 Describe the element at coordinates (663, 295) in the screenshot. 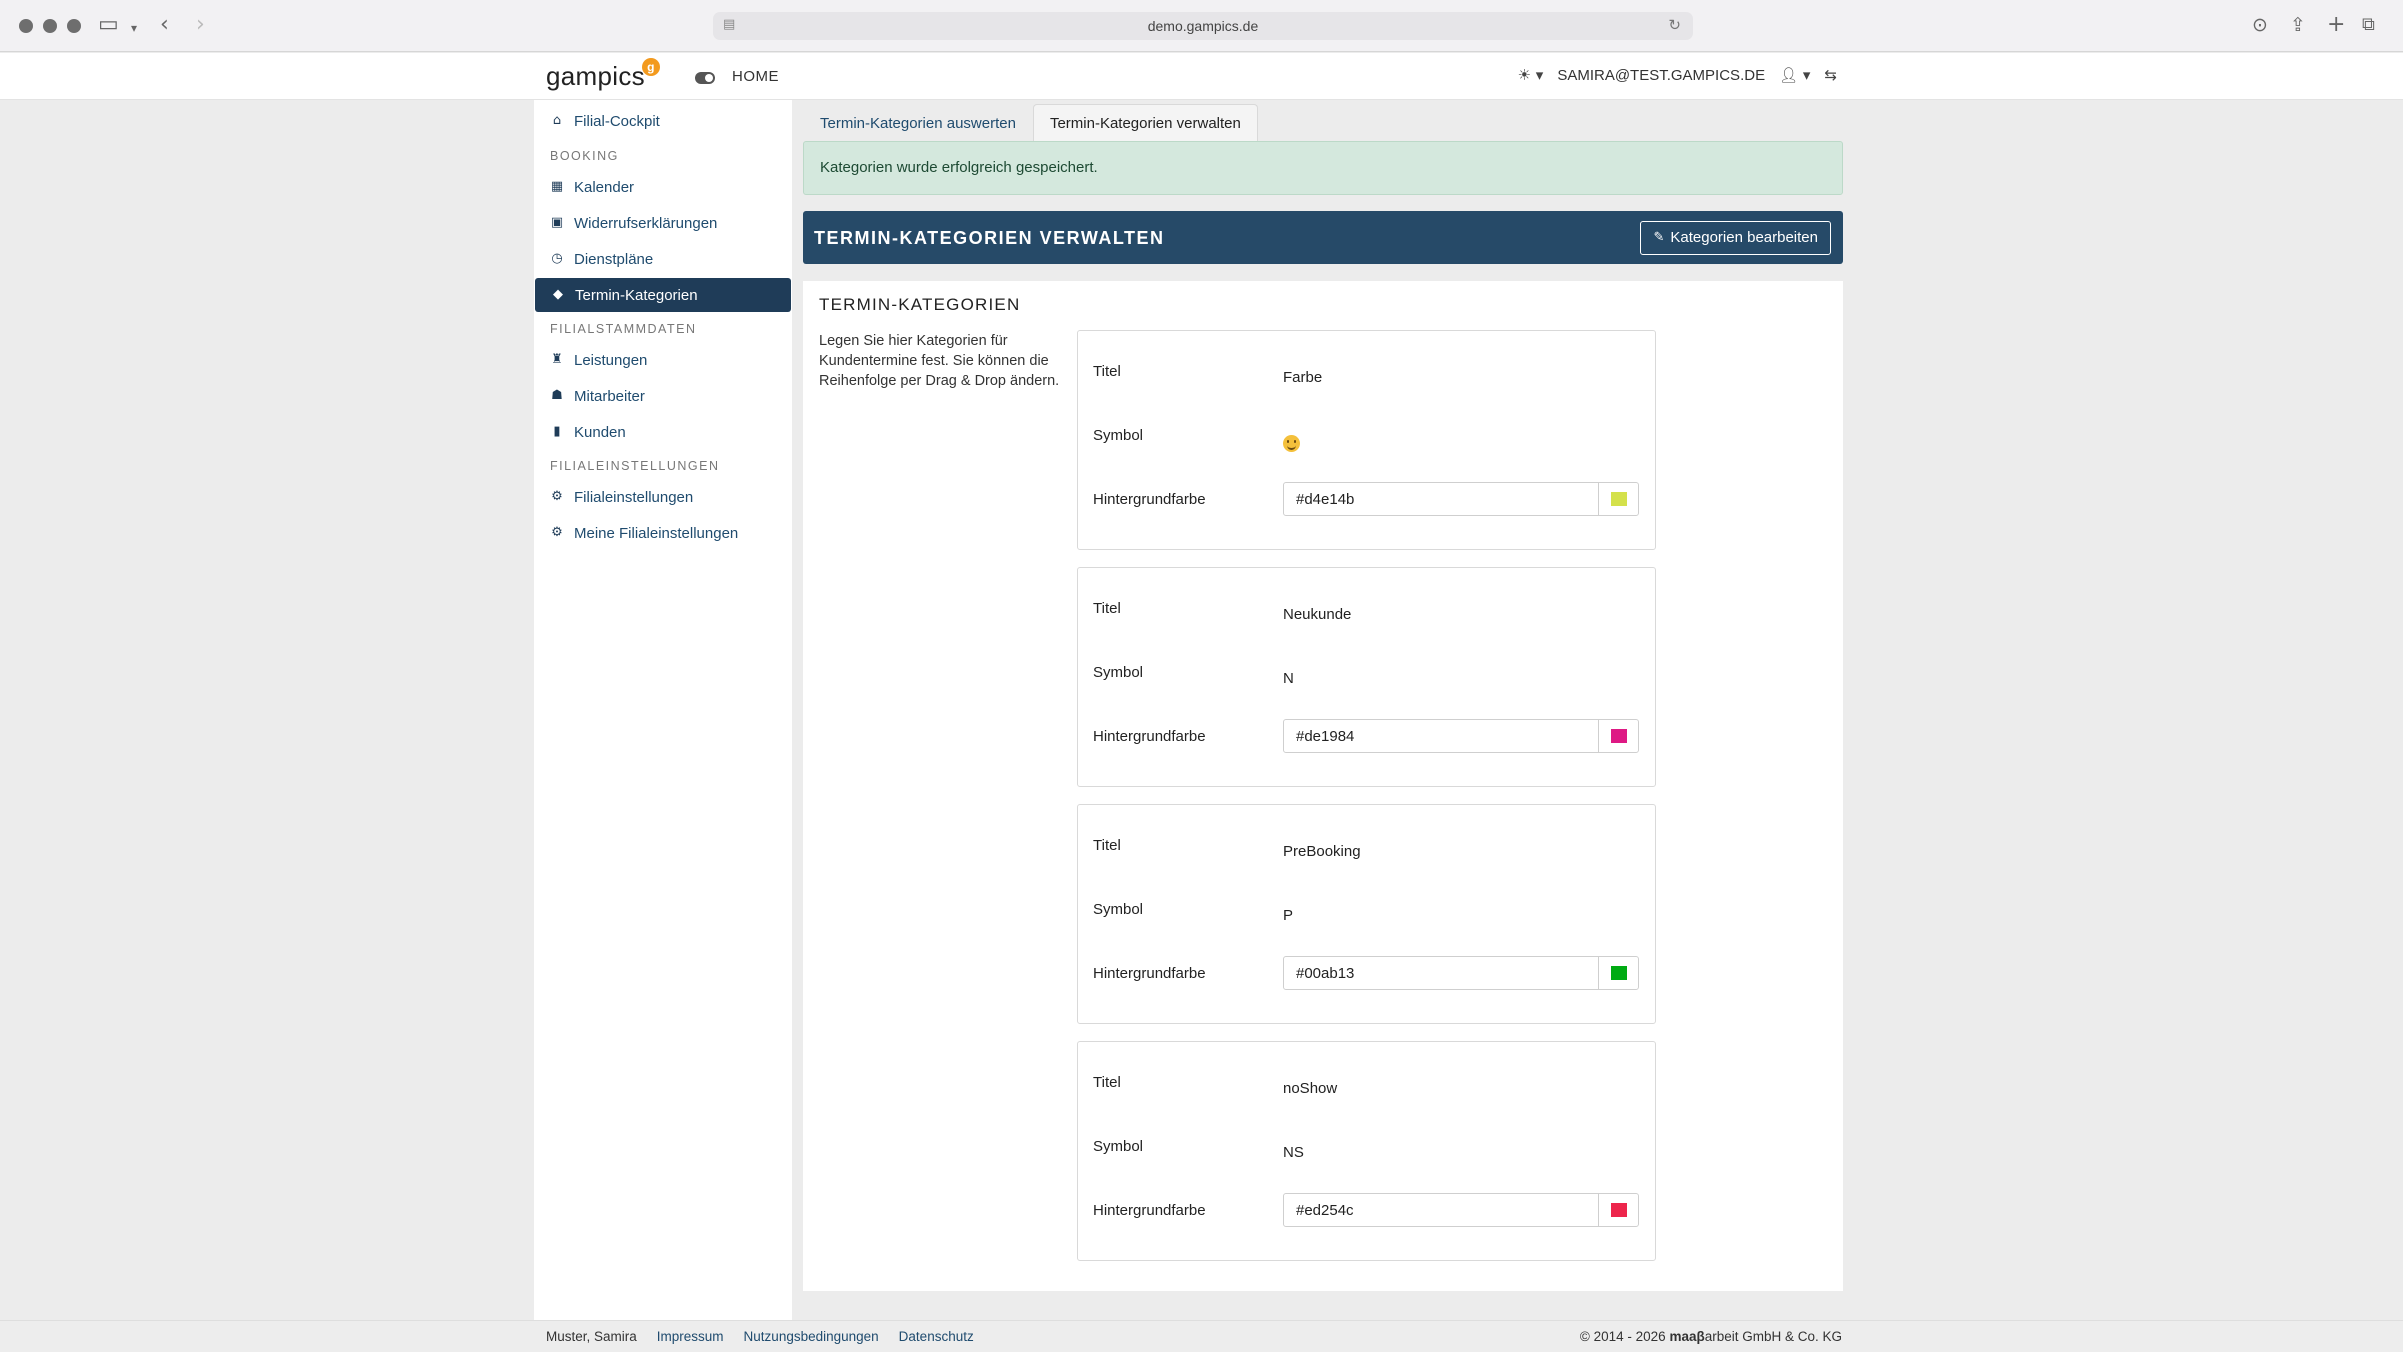

I see `sidebar-item-termin-kategorien: ◆ Termin-Kategorien` at that location.